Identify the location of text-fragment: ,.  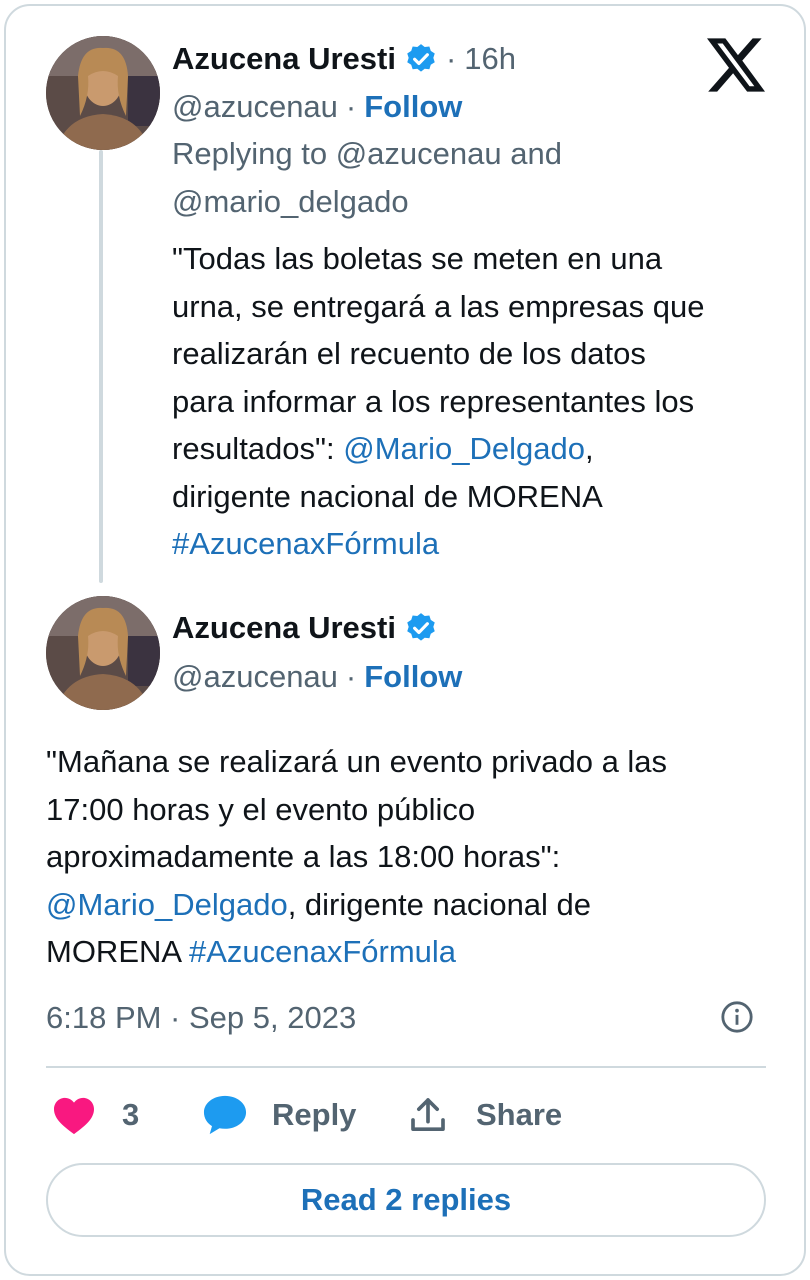
(589, 448).